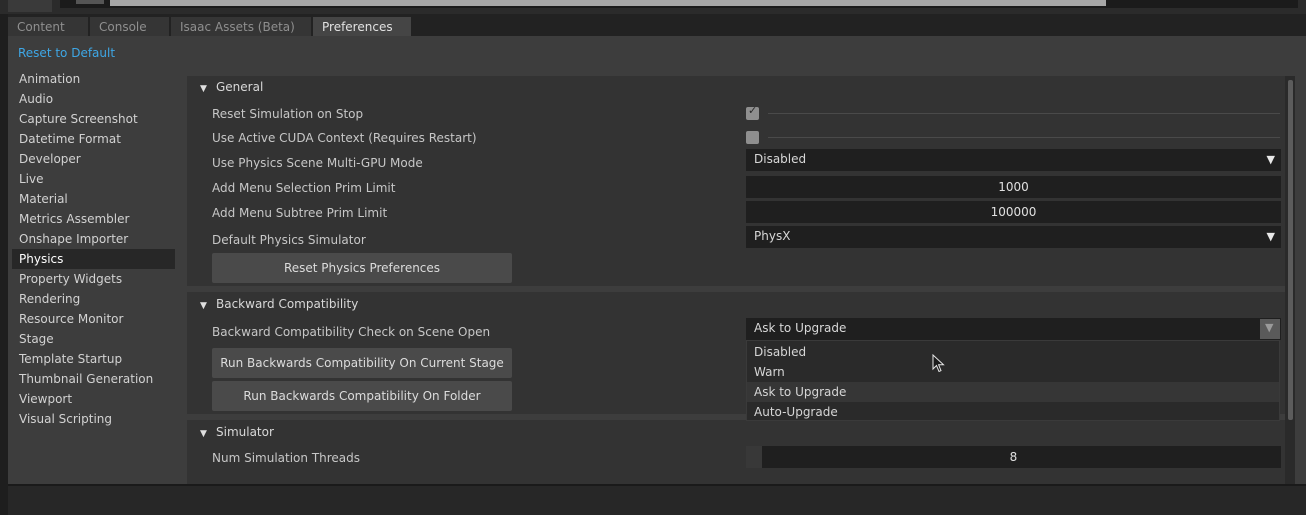  I want to click on scrollbar-thumb, so click(1290, 250).